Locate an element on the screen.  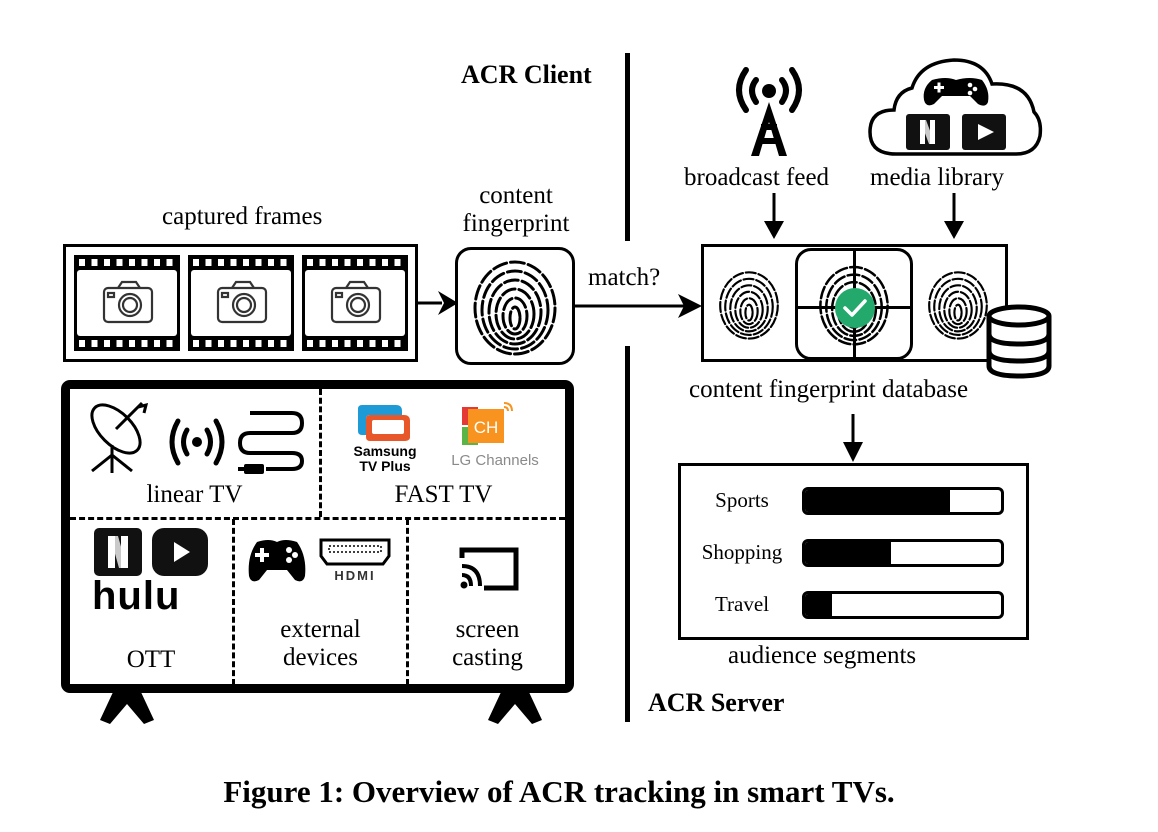
fingerprint-database-box is located at coordinates (854, 303).